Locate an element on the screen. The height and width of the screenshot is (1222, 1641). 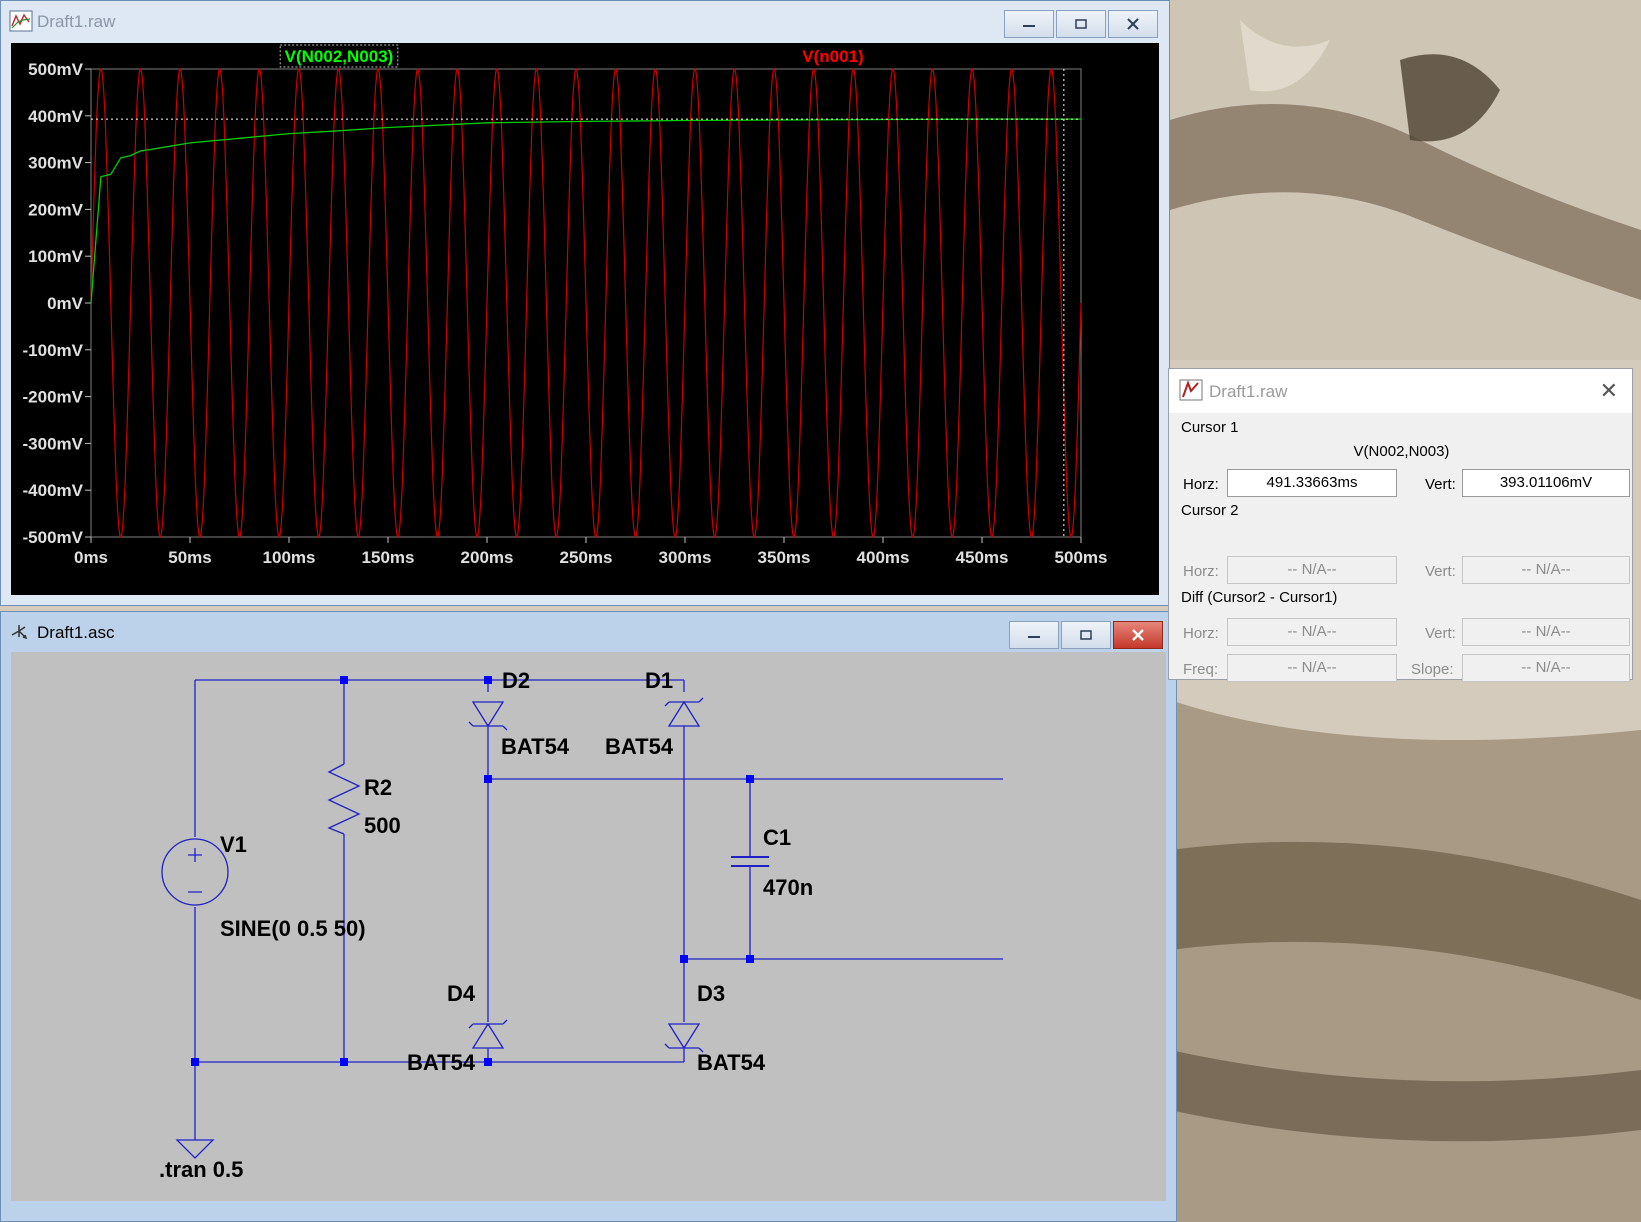
x-tick-label: 50ms is located at coordinates (189, 557).